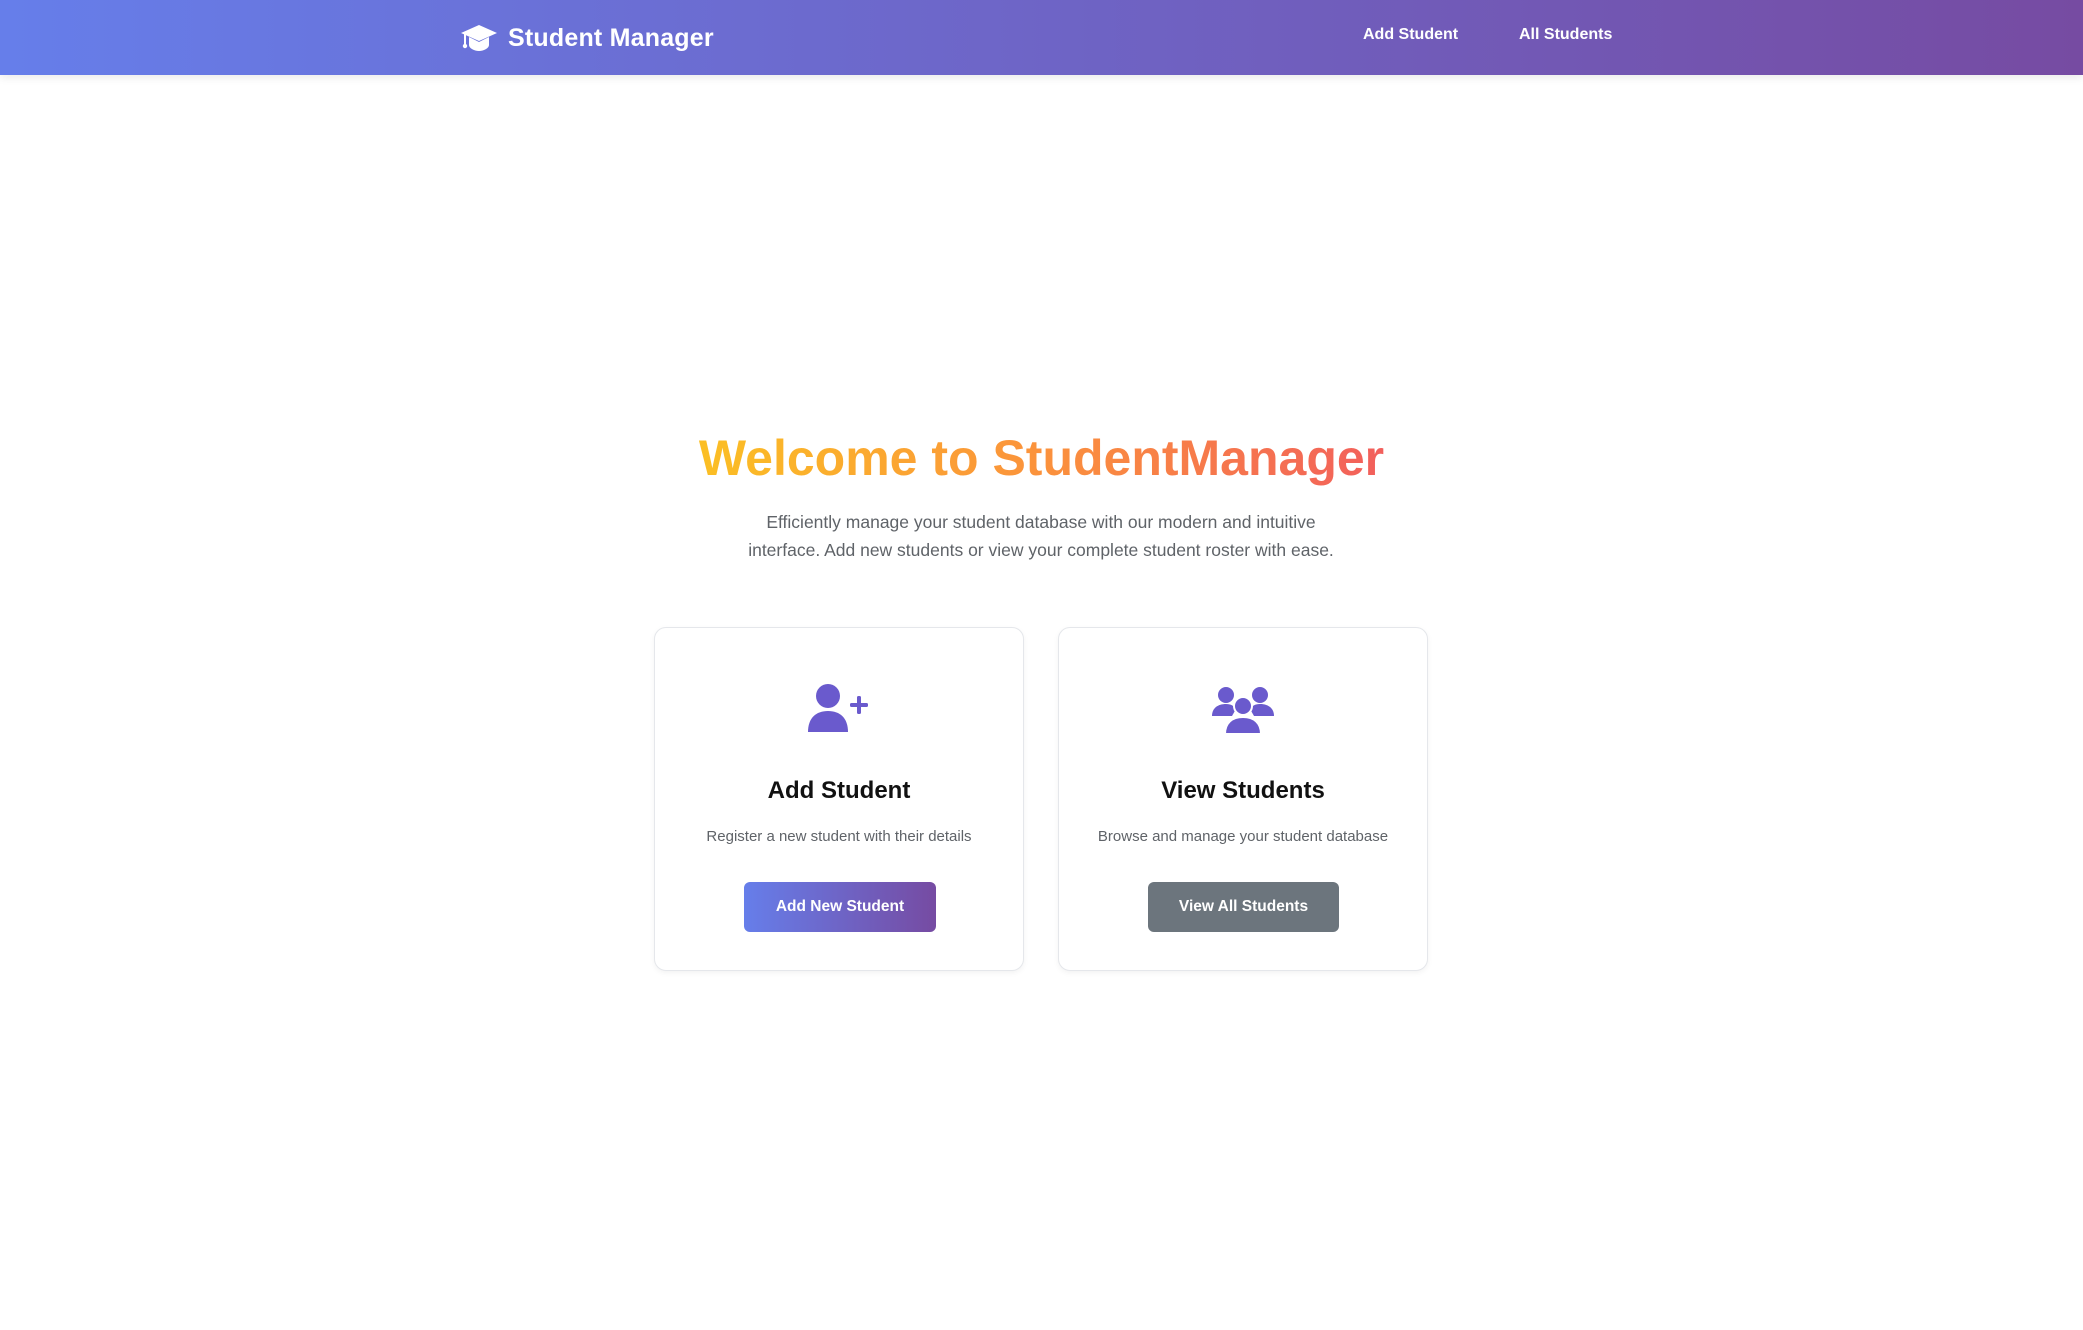 This screenshot has height=1330, width=2083. Describe the element at coordinates (1410, 35) in the screenshot. I see `nav-link-add-student: Add Student` at that location.